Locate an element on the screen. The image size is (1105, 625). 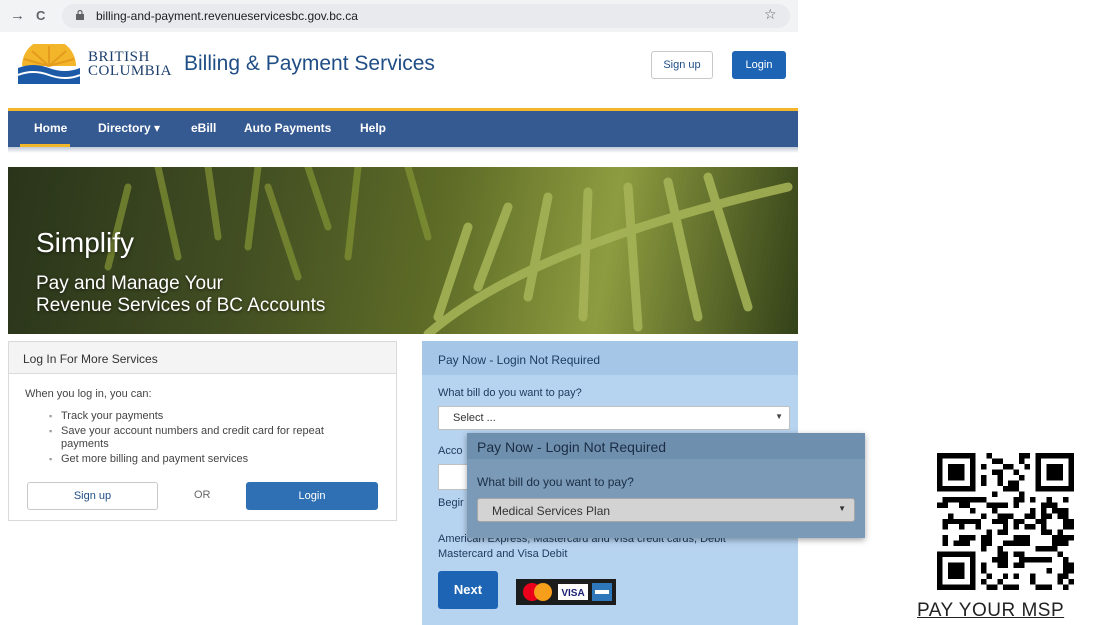
nav-help: Help is located at coordinates (373, 128).